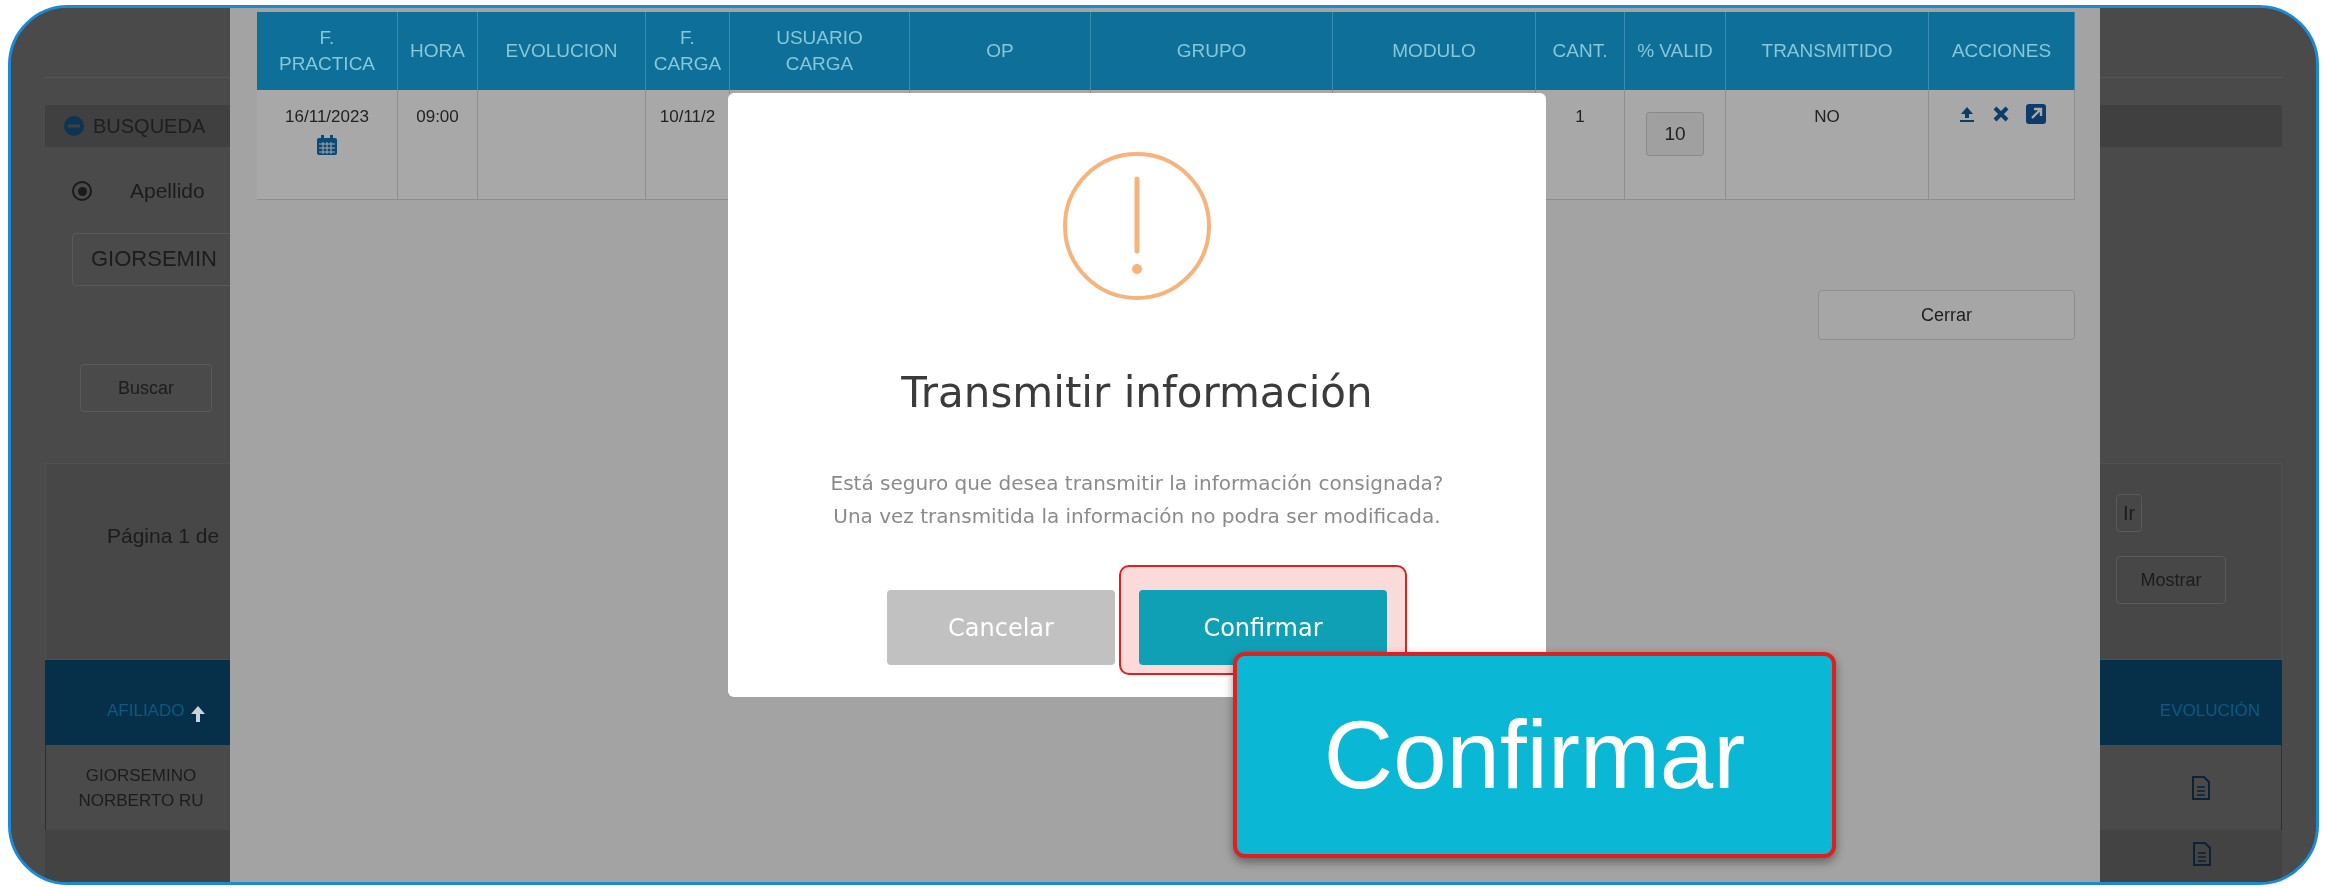  What do you see at coordinates (146, 710) in the screenshot?
I see `column-header: AFILIADO` at bounding box center [146, 710].